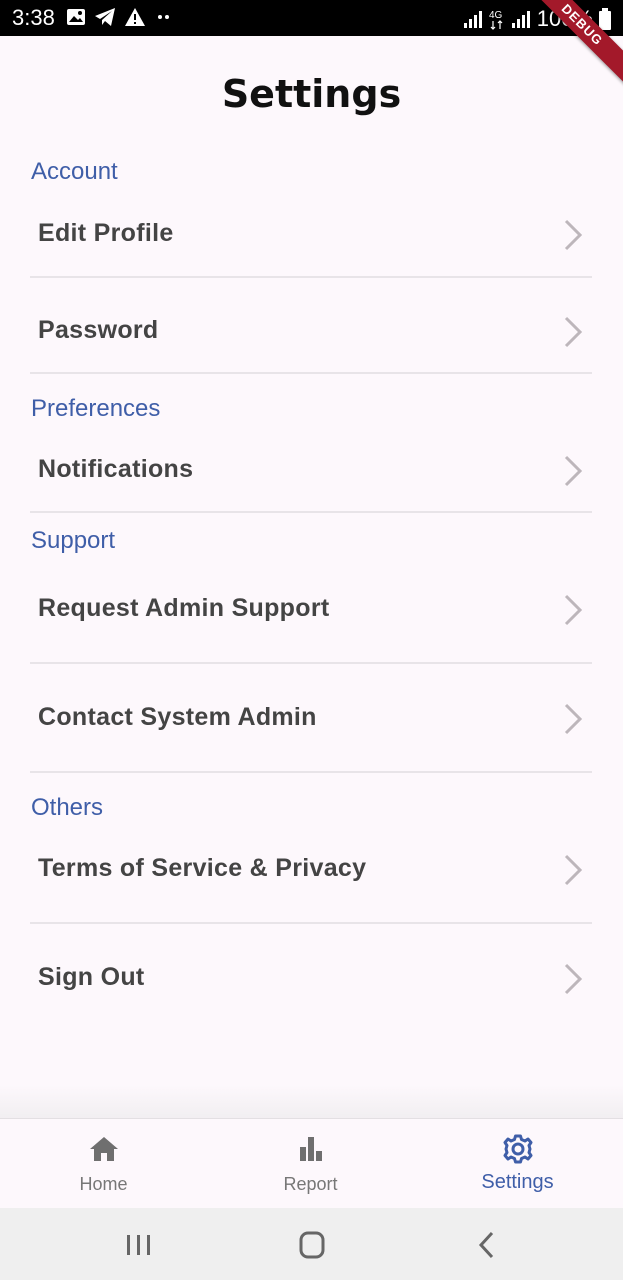 The image size is (623, 1280). What do you see at coordinates (184, 608) in the screenshot?
I see `row-label: Request Admin Support` at bounding box center [184, 608].